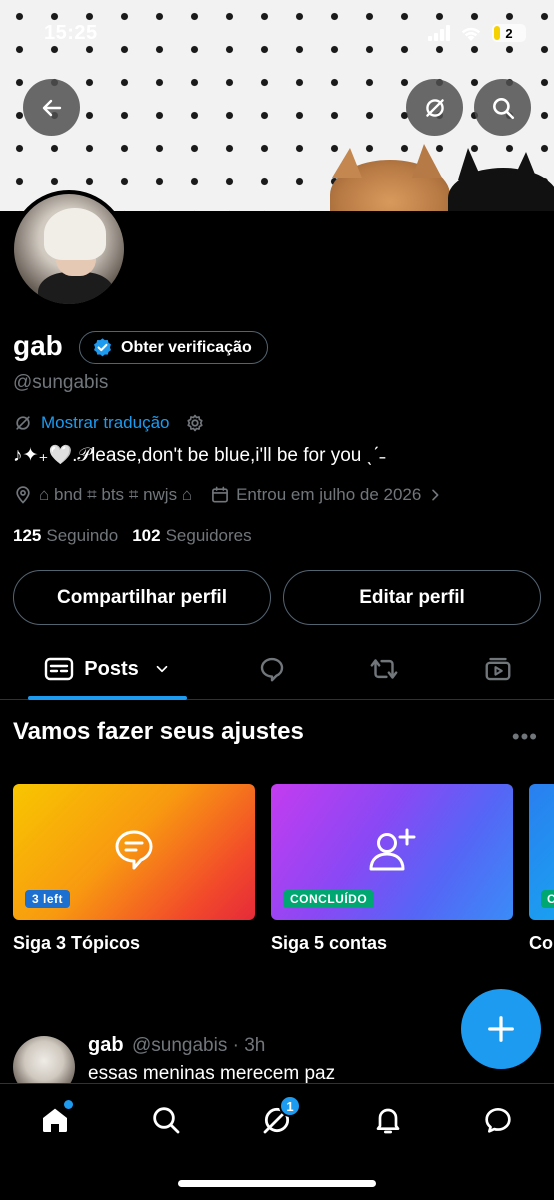 The height and width of the screenshot is (1200, 554). What do you see at coordinates (525, 737) in the screenshot?
I see `more-options-icon: •••` at bounding box center [525, 737].